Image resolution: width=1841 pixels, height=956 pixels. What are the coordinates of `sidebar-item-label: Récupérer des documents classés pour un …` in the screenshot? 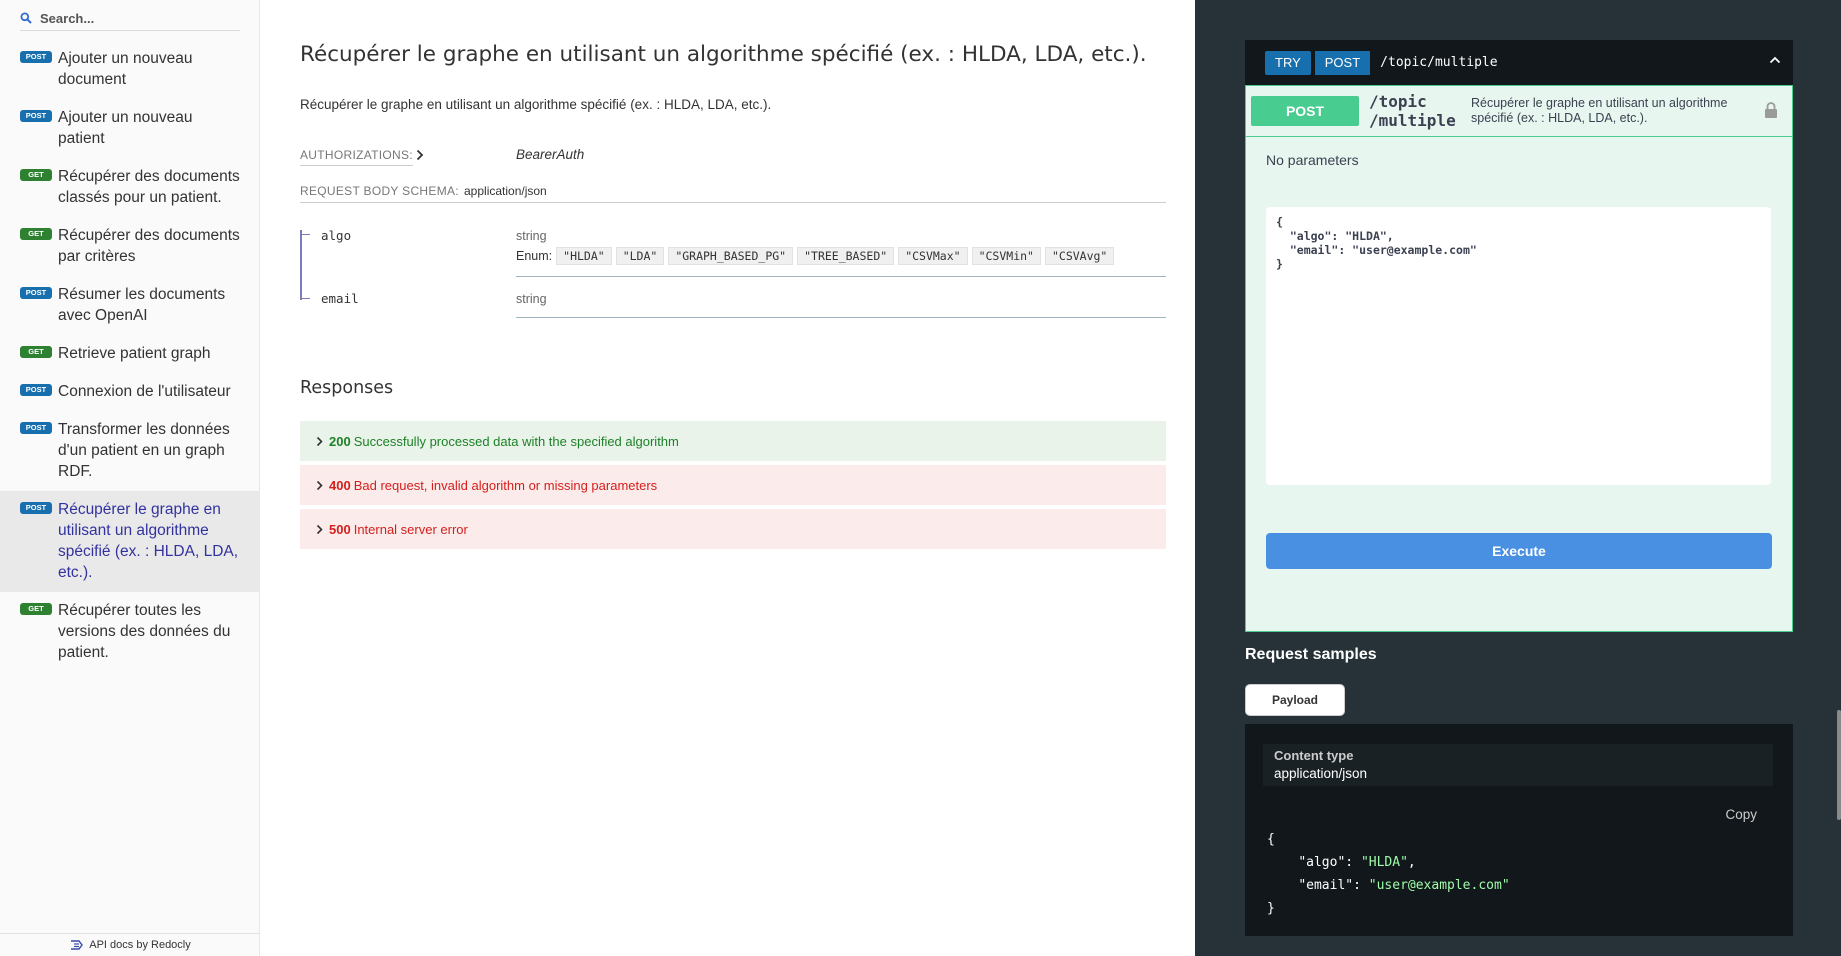 It's located at (149, 187).